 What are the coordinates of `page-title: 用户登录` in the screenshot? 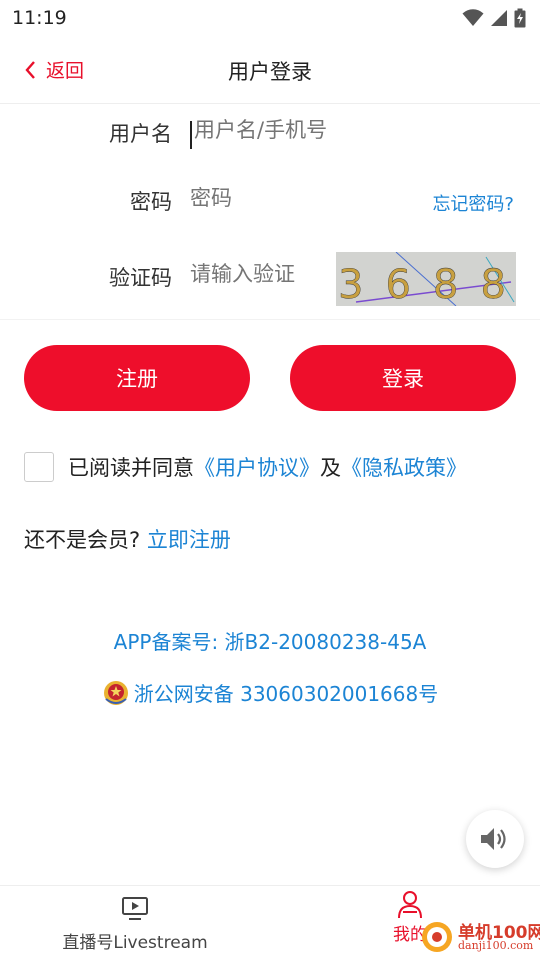 It's located at (270, 72).